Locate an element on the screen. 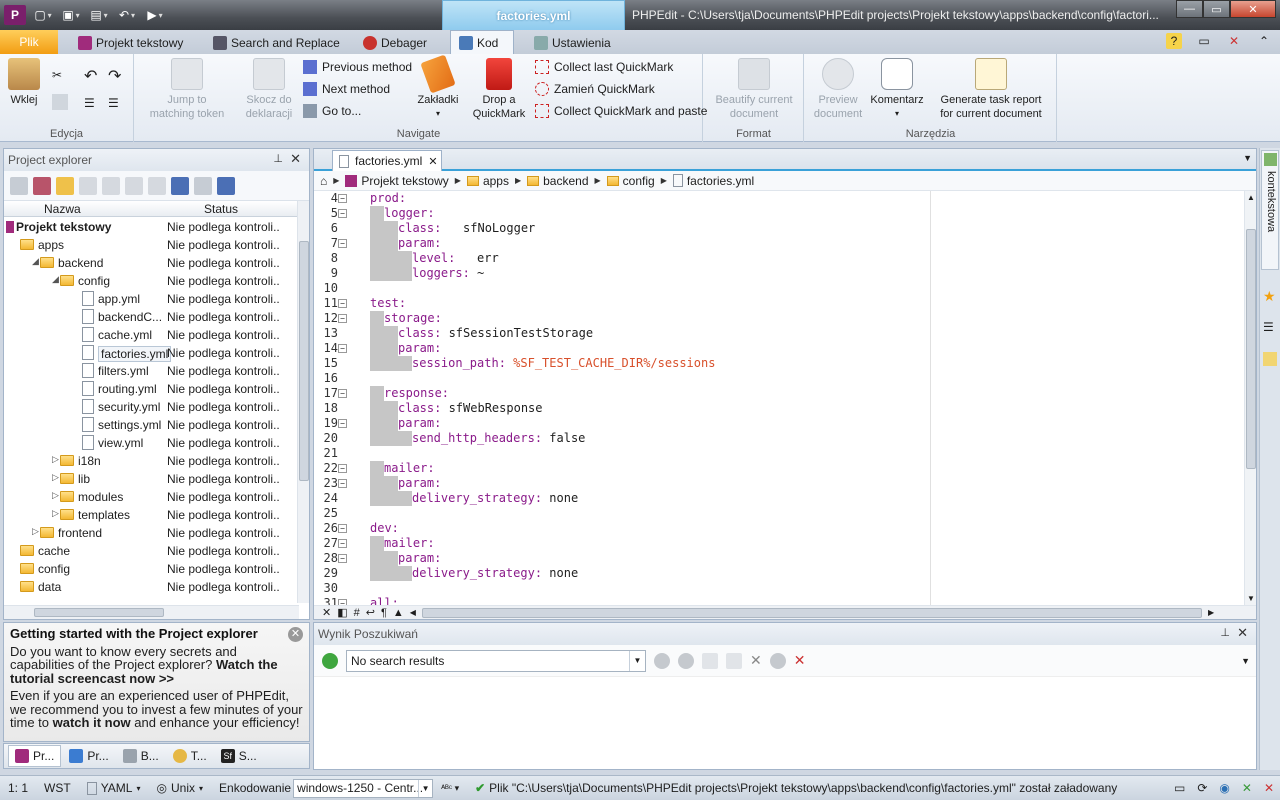 This screenshot has width=1280, height=800. column-status: Status is located at coordinates (221, 209).